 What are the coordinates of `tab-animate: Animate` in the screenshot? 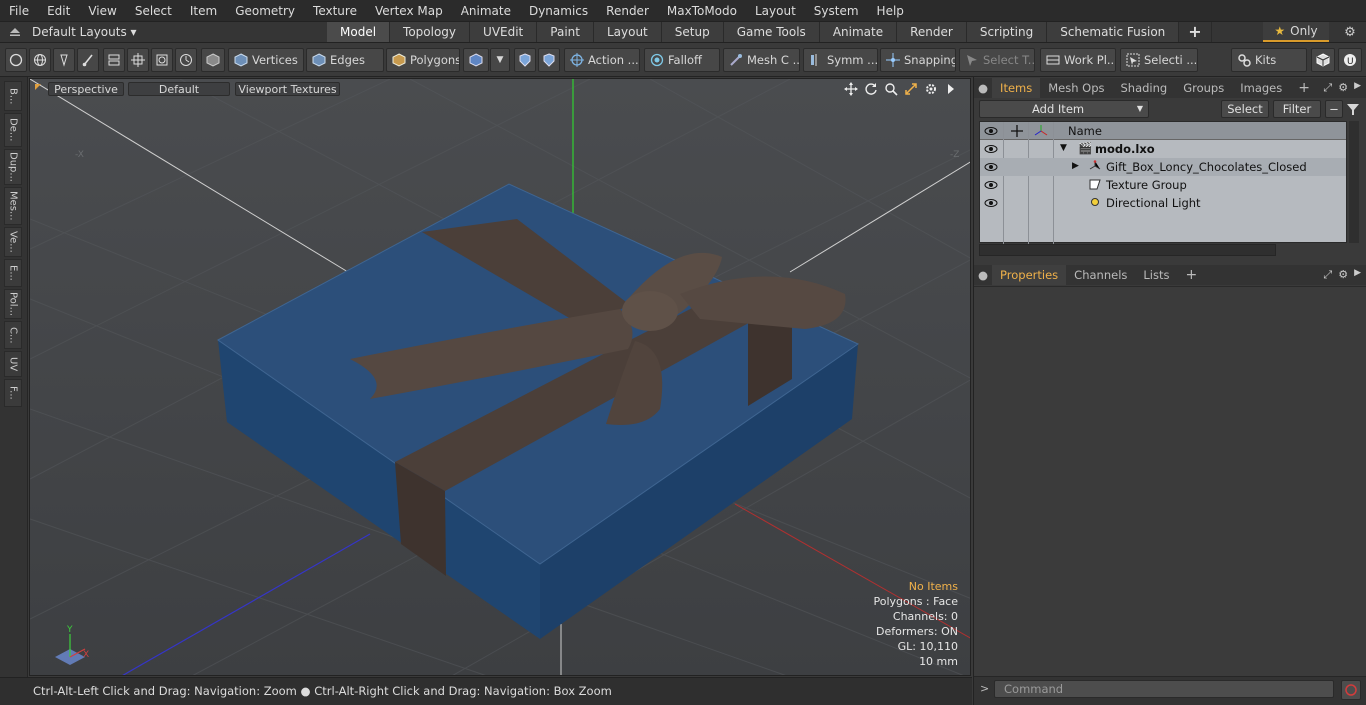 It's located at (858, 32).